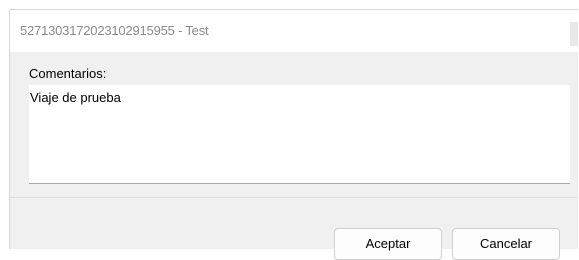 The width and height of the screenshot is (579, 260). I want to click on comments-label: Comentarios:, so click(68, 73).